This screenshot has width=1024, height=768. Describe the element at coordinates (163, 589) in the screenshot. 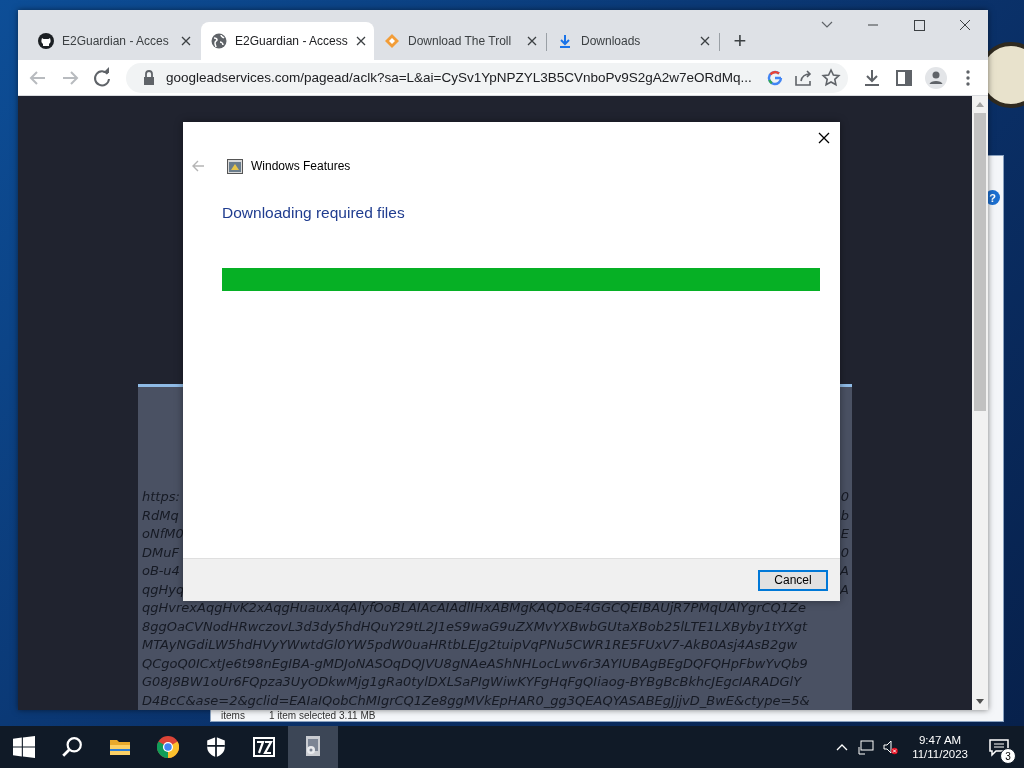

I see `url-fragment: qgHyq` at that location.